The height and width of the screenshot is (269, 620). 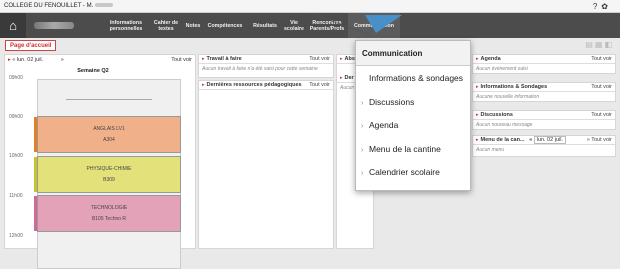 I want to click on next-day-icon: », so click(x=62, y=60).